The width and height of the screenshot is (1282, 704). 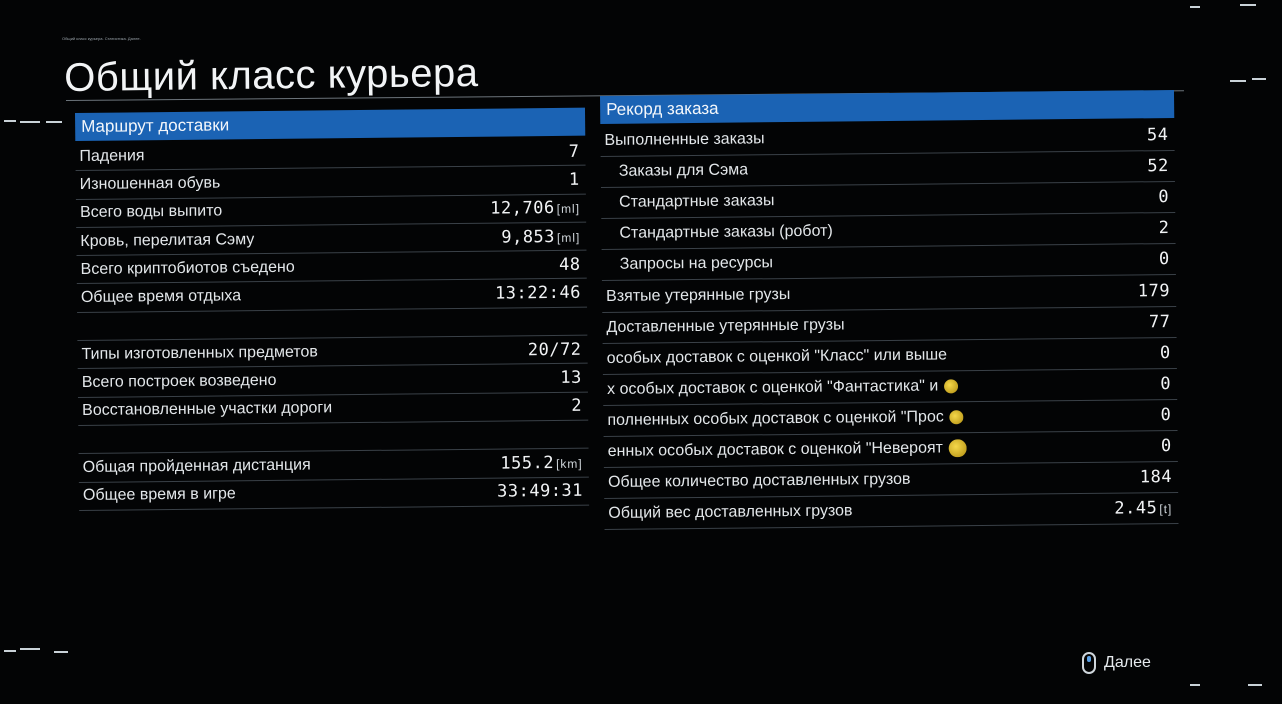 What do you see at coordinates (1136, 508) in the screenshot?
I see `stat-value: 2.45` at bounding box center [1136, 508].